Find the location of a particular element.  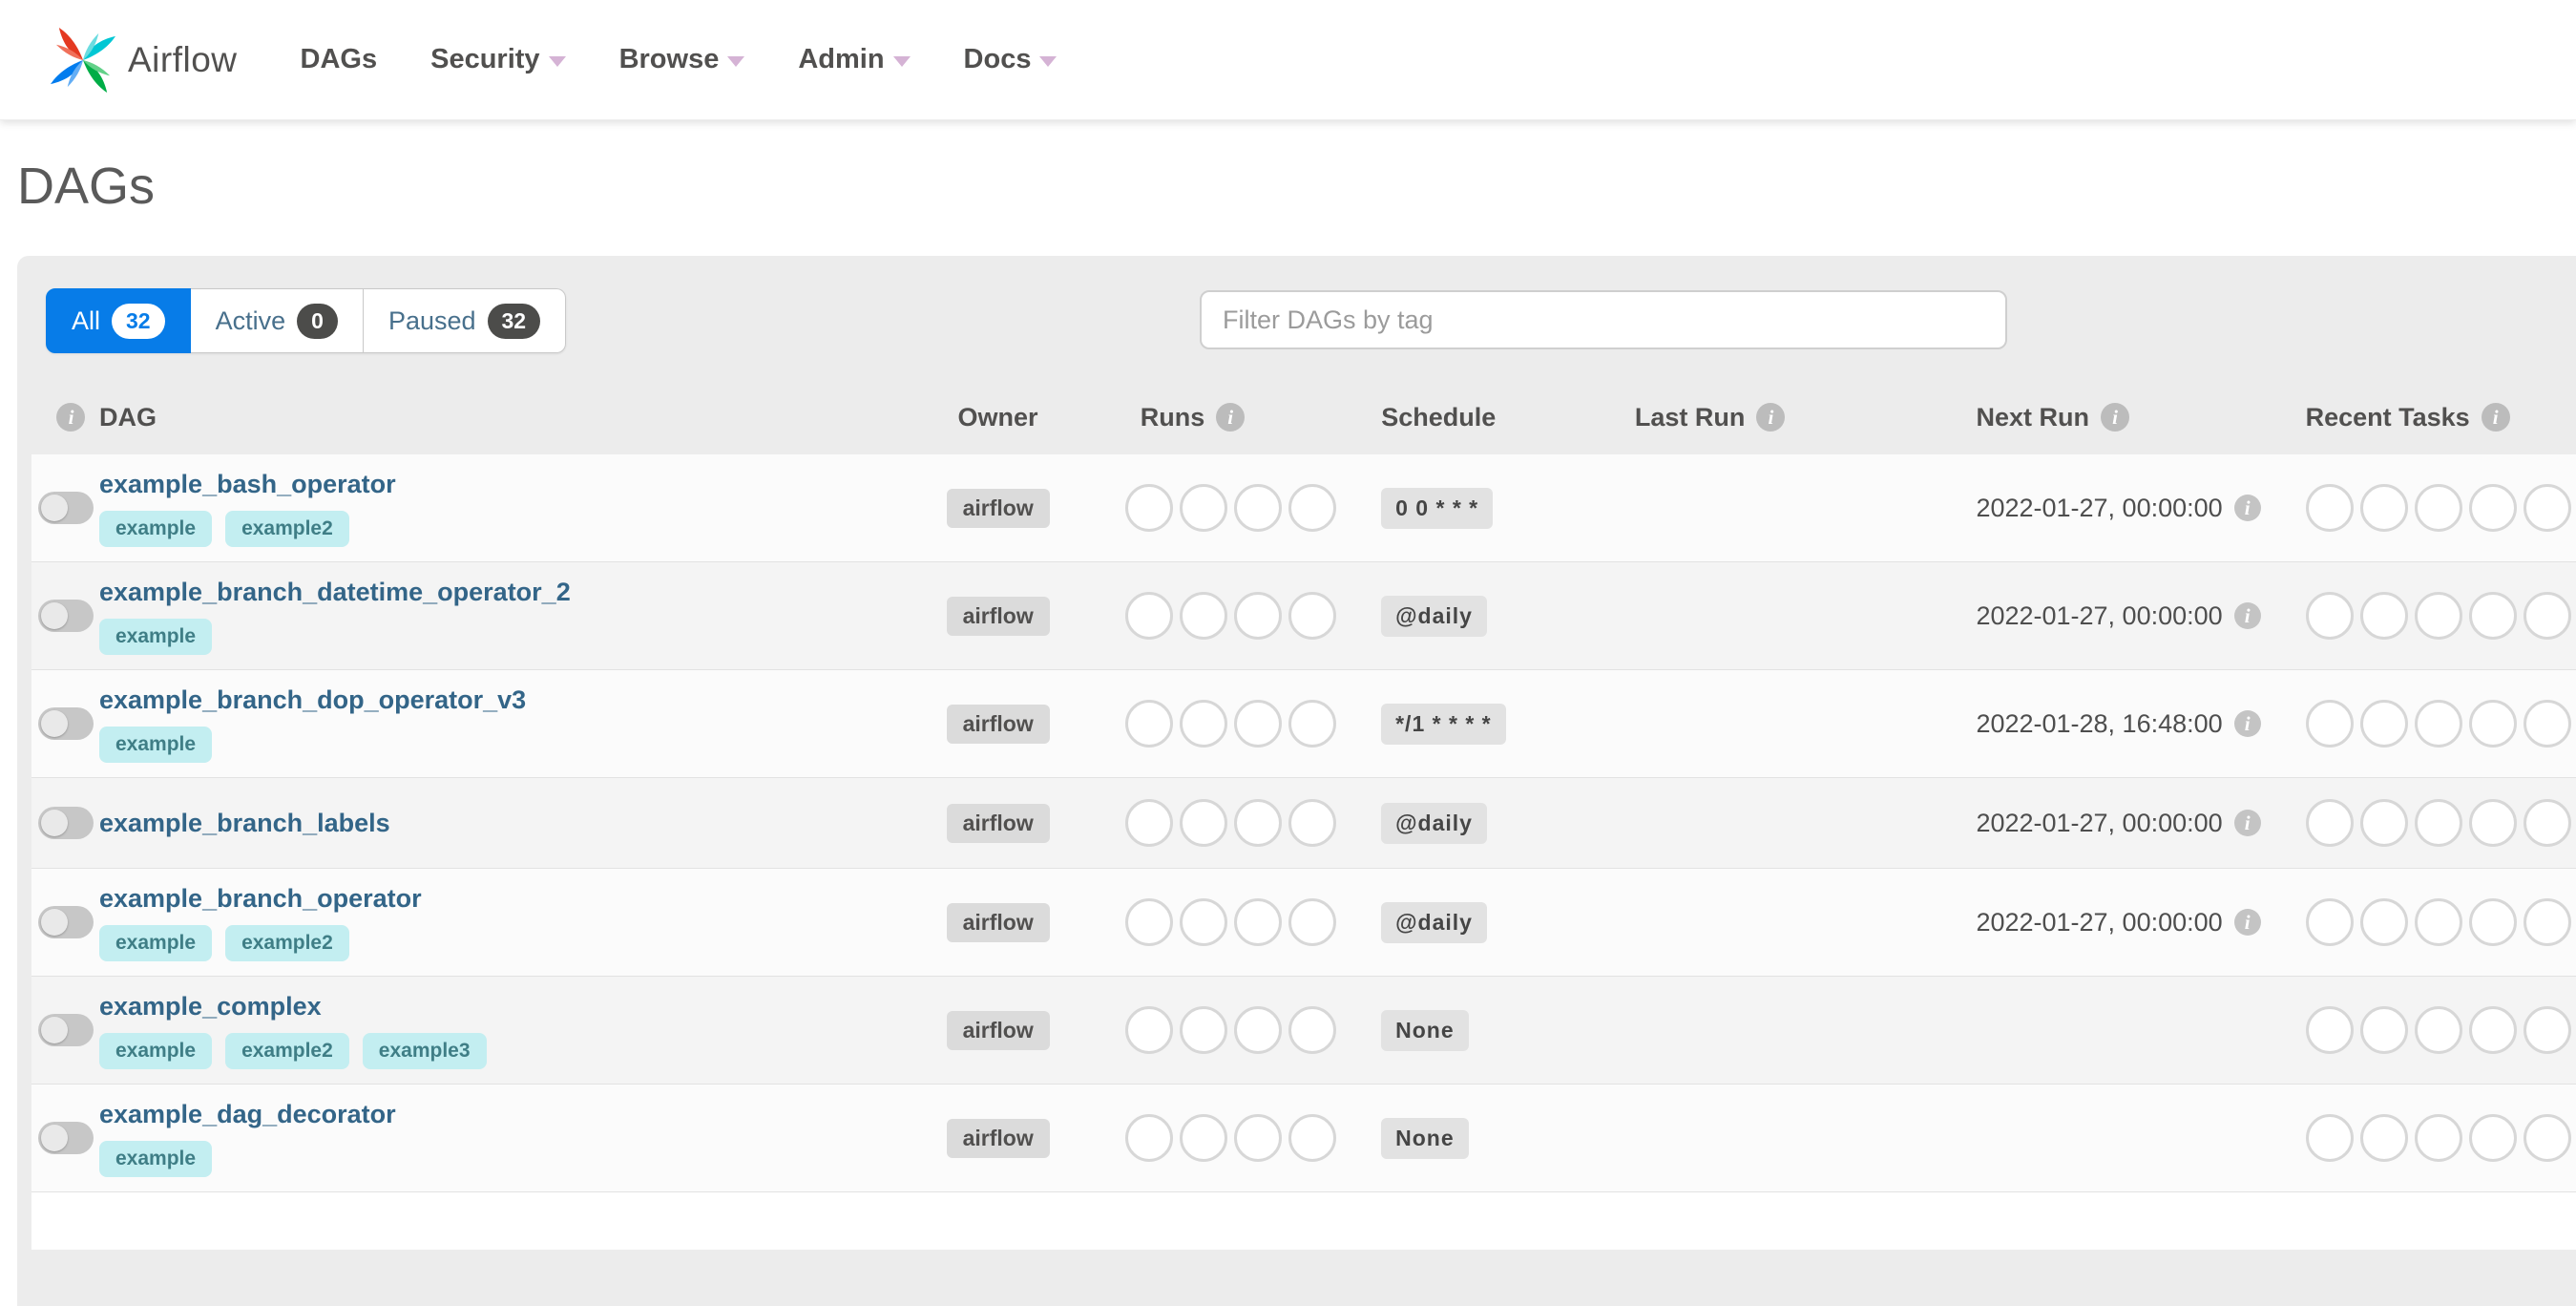

column-header-next-run: Next Run is located at coordinates (2032, 417).